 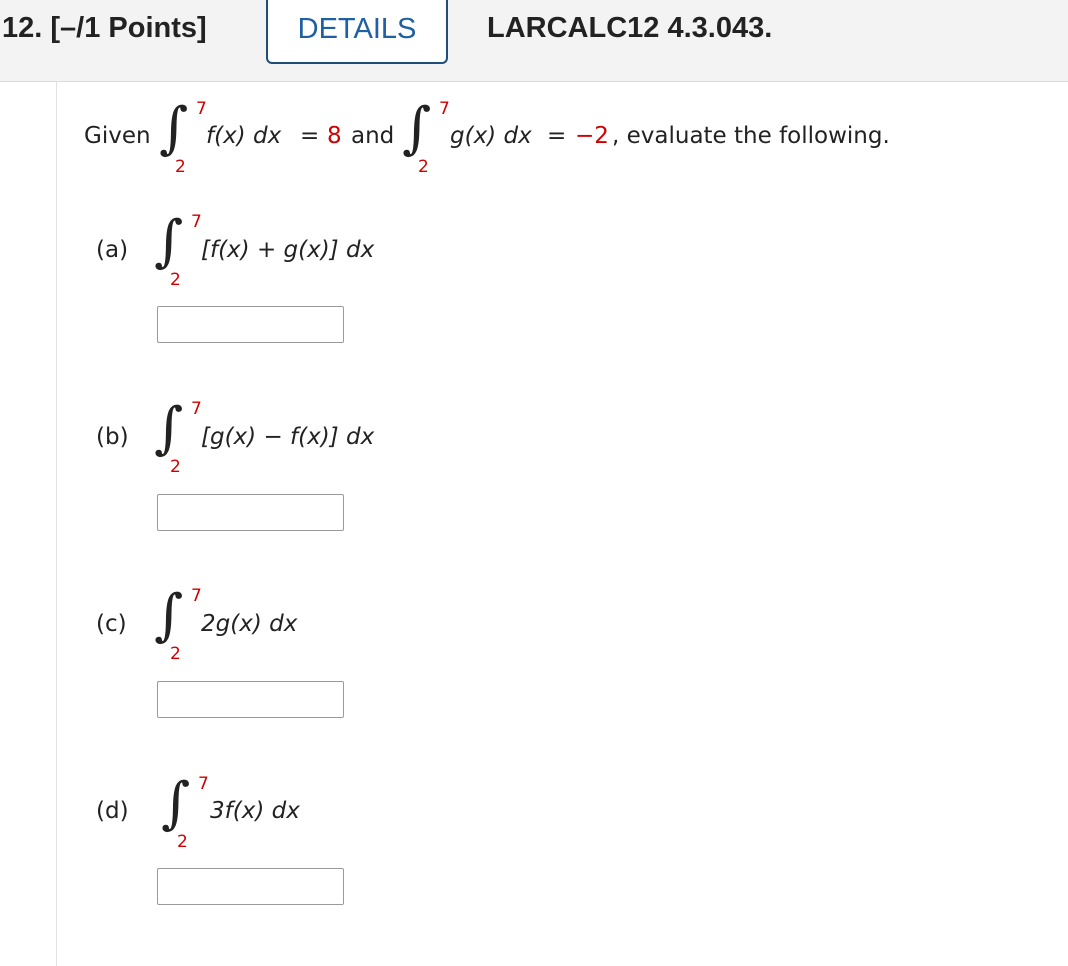 I want to click on answer-input-b, so click(x=250, y=512).